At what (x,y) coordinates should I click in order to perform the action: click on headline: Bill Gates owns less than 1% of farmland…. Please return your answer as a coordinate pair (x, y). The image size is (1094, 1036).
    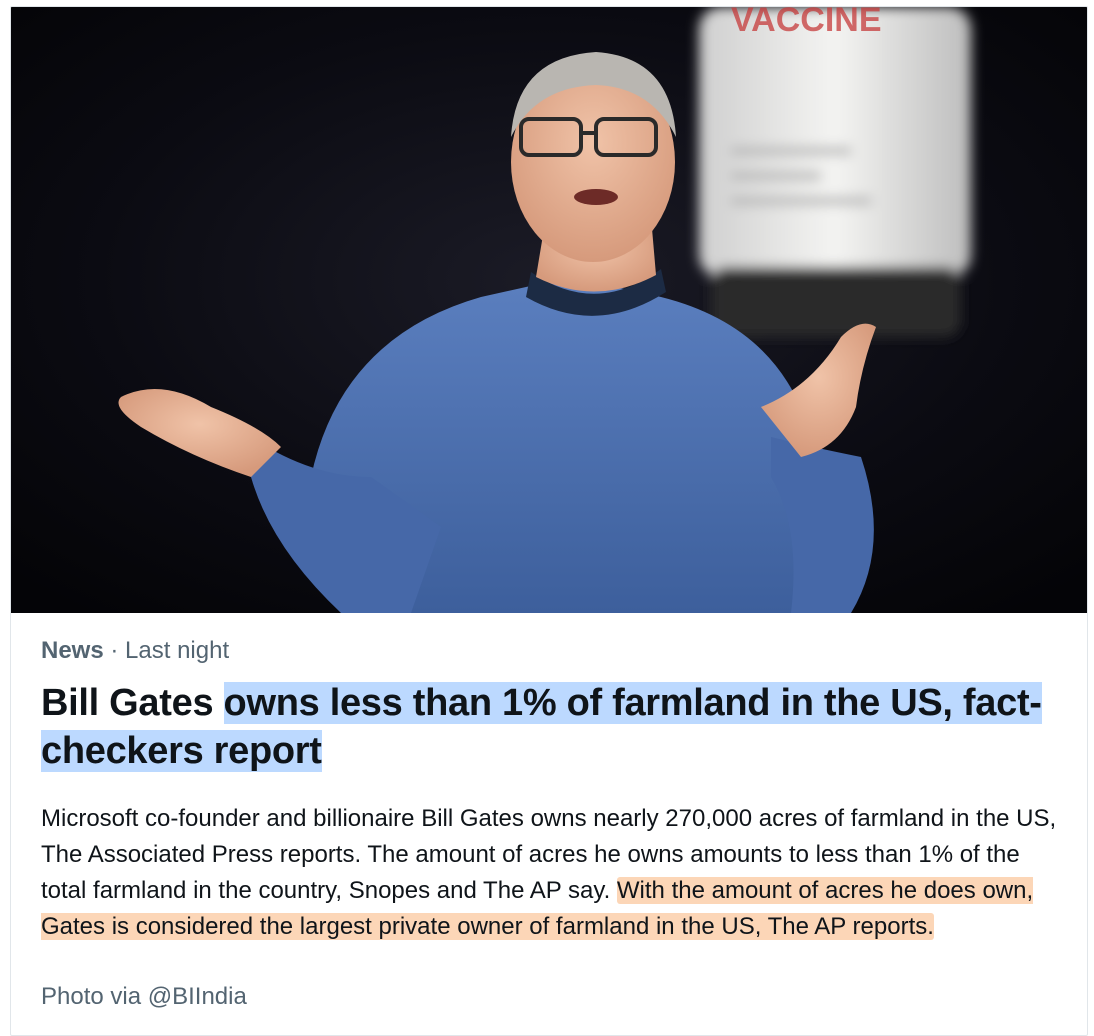
    Looking at the image, I should click on (556, 727).